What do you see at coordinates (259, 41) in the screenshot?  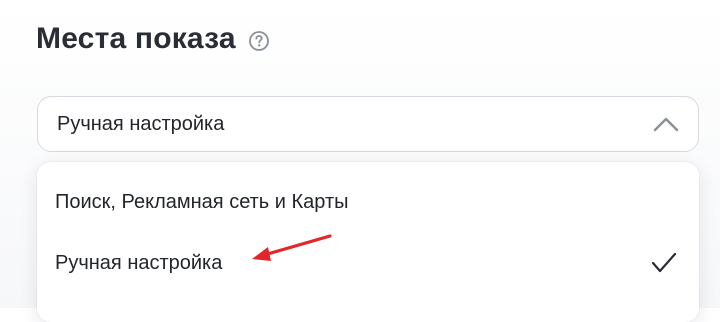 I see `question-circle-icon` at bounding box center [259, 41].